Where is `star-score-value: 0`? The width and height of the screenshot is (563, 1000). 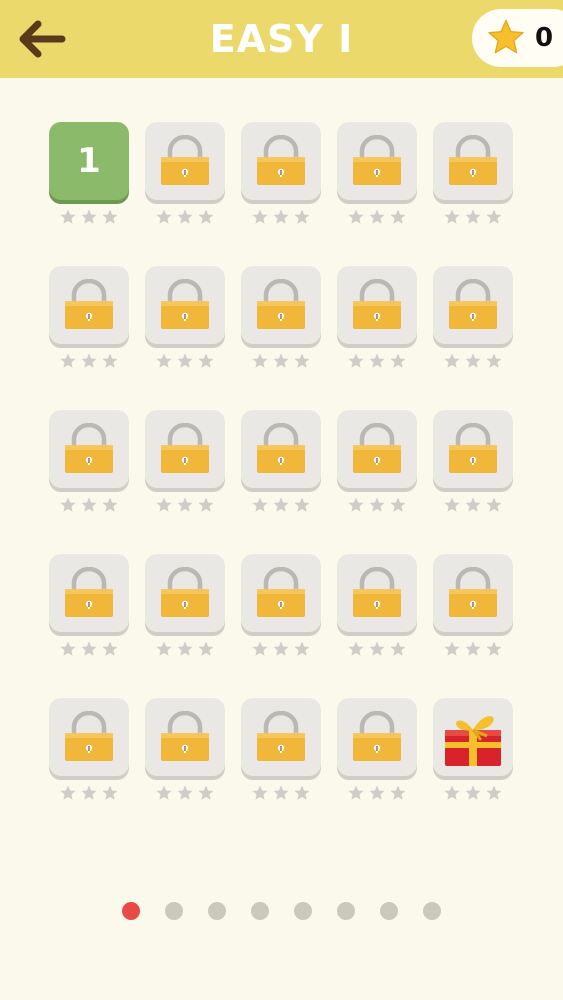 star-score-value: 0 is located at coordinates (544, 38).